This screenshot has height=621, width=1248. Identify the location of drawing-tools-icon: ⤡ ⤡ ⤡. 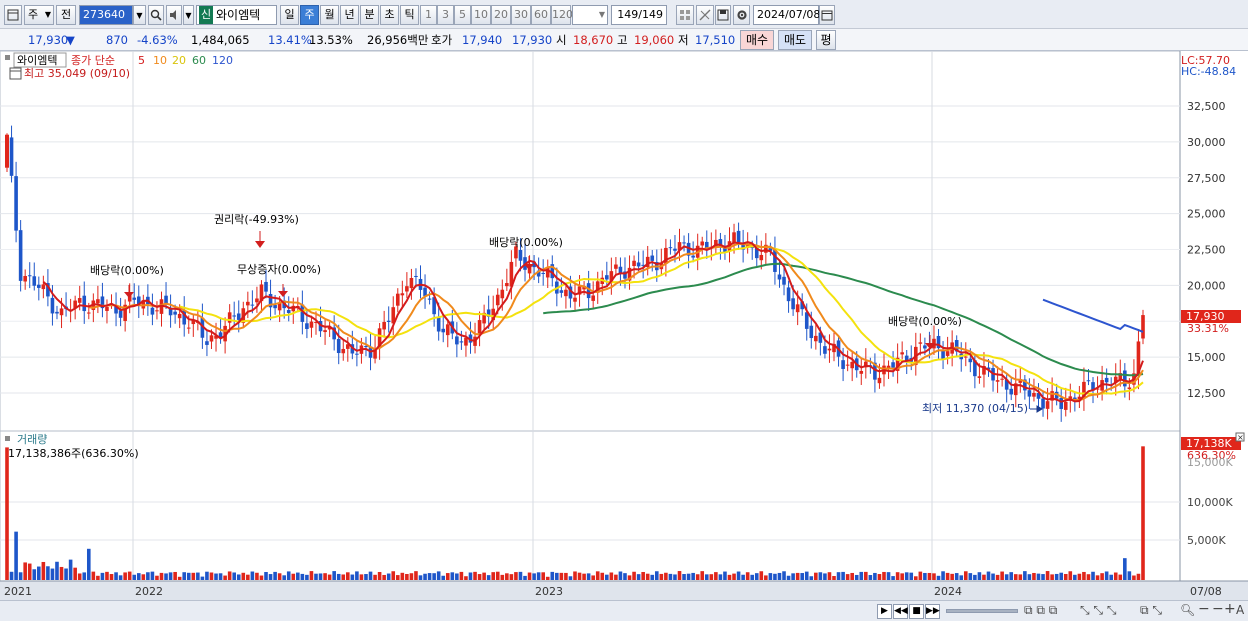
(1098, 610).